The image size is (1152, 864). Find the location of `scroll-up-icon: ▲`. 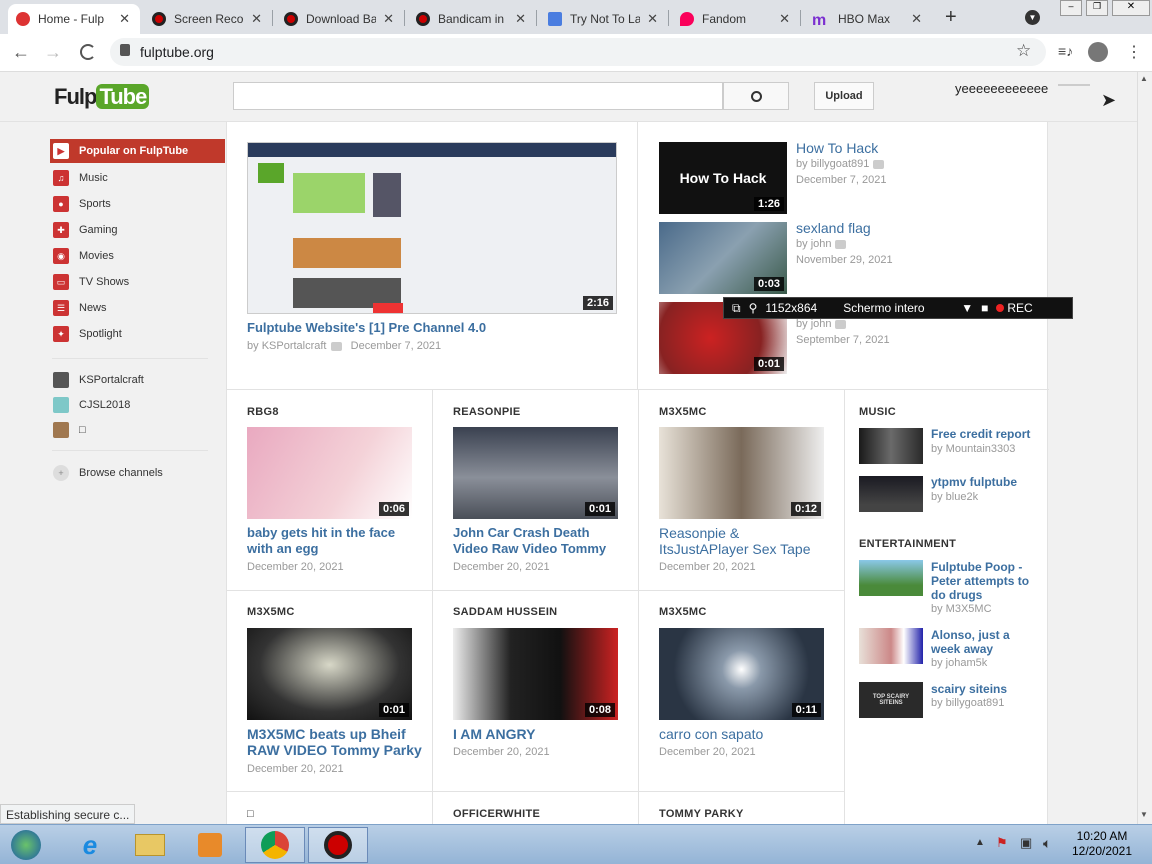

scroll-up-icon: ▲ is located at coordinates (1144, 78).